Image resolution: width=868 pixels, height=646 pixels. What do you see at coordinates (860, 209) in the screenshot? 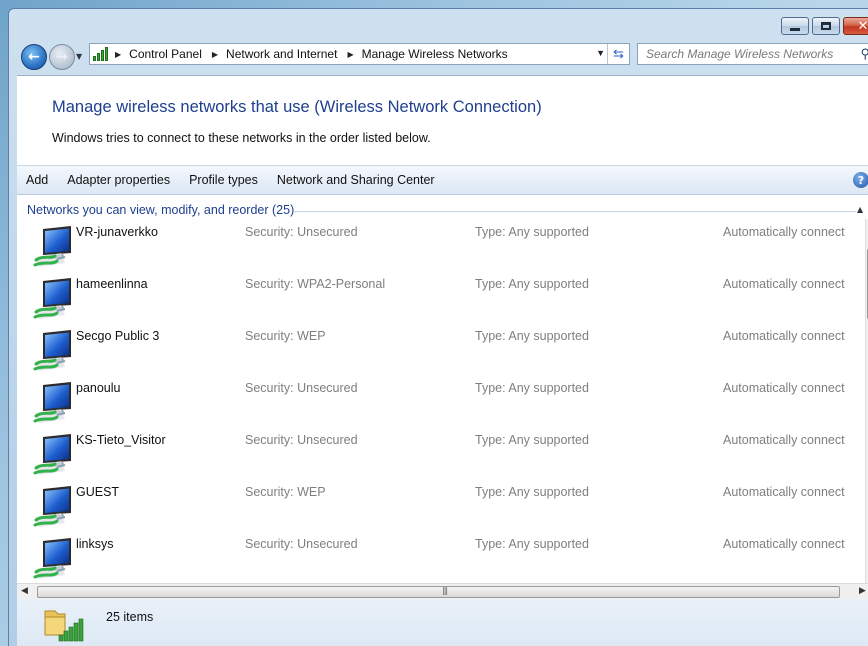
I see `group-collapse-icon: ▲` at bounding box center [860, 209].